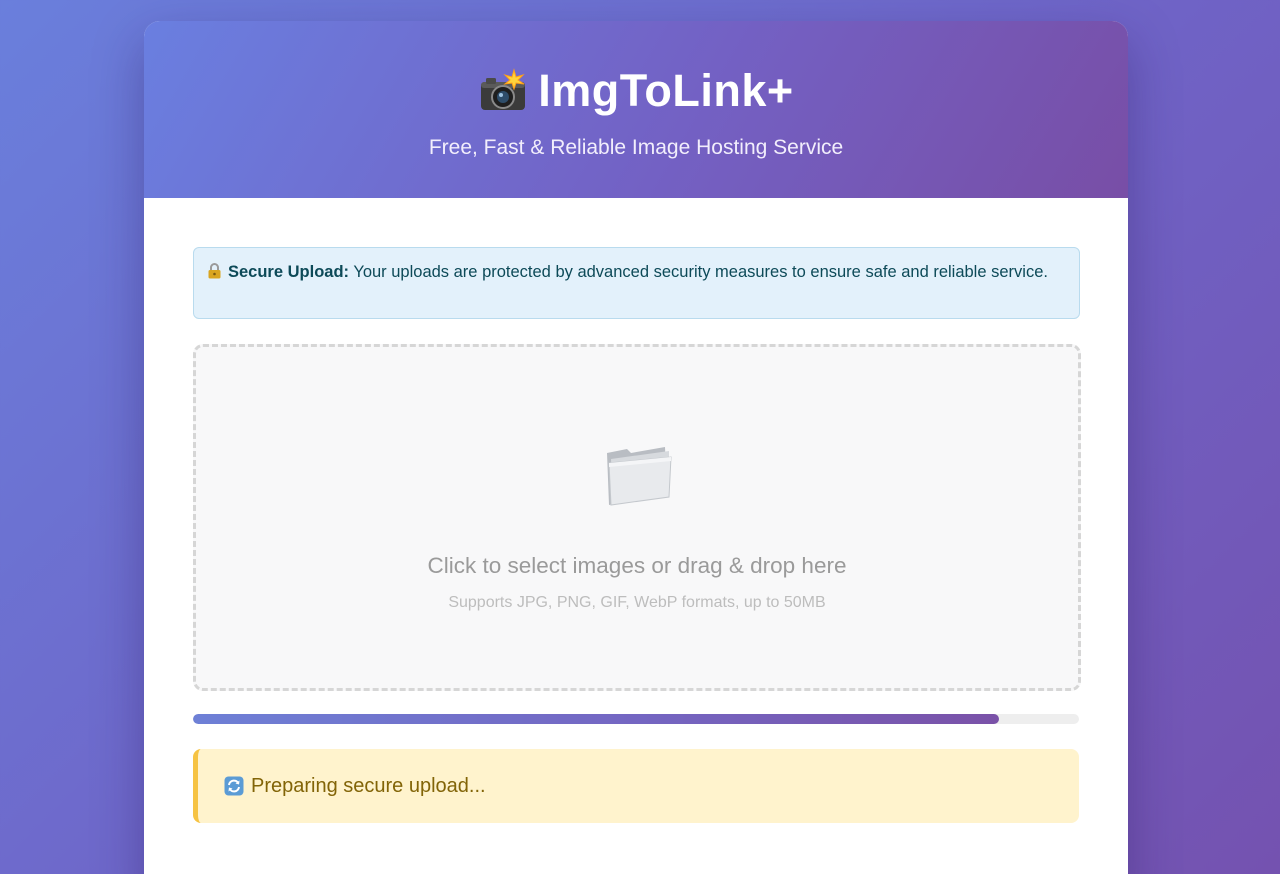  I want to click on lock-icon, so click(214, 271).